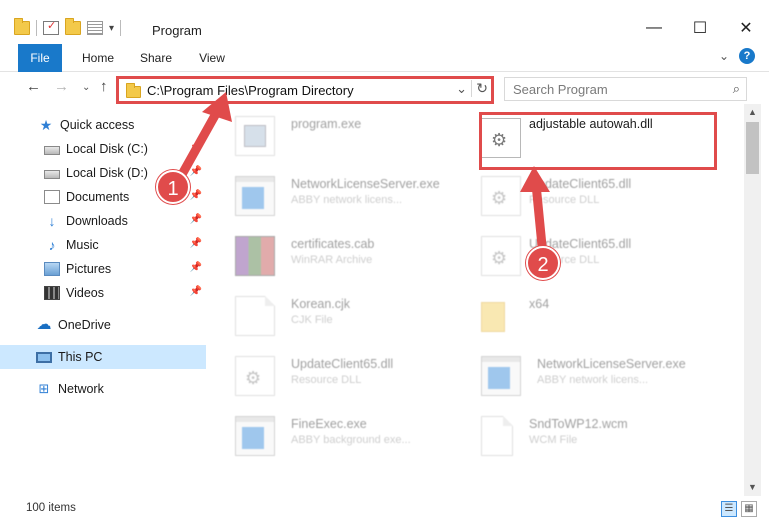 The height and width of the screenshot is (527, 769). Describe the element at coordinates (752, 148) in the screenshot. I see `scrollbar-thumb` at that location.